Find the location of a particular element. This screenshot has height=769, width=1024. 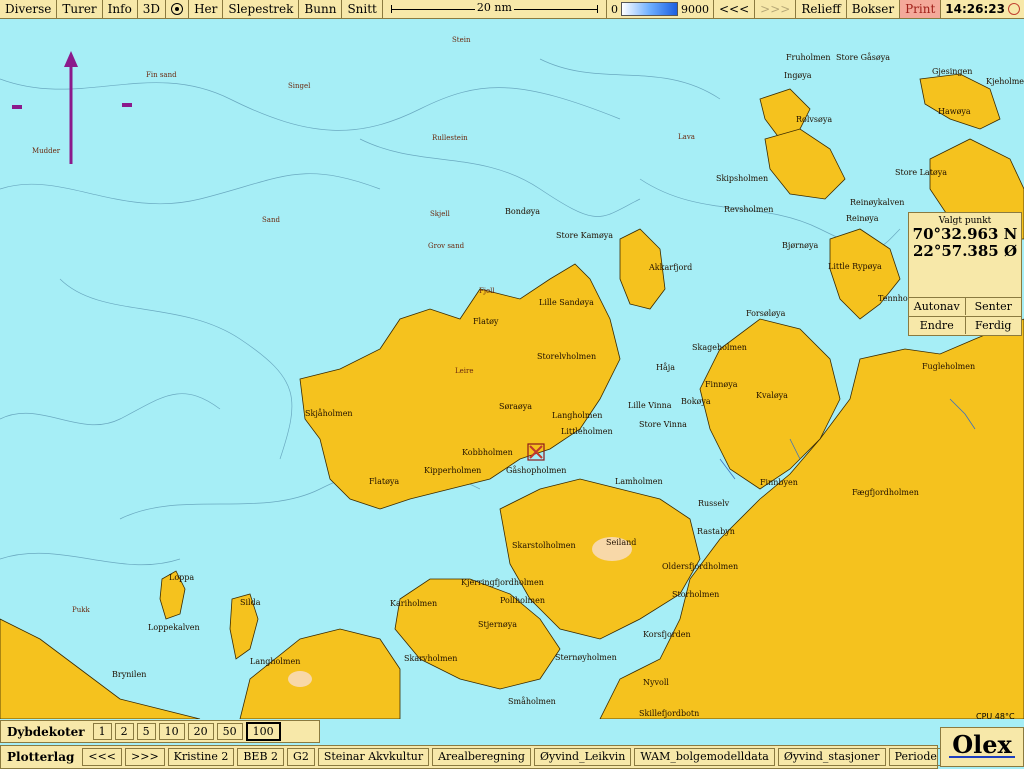

place-label: Silda is located at coordinates (250, 602).